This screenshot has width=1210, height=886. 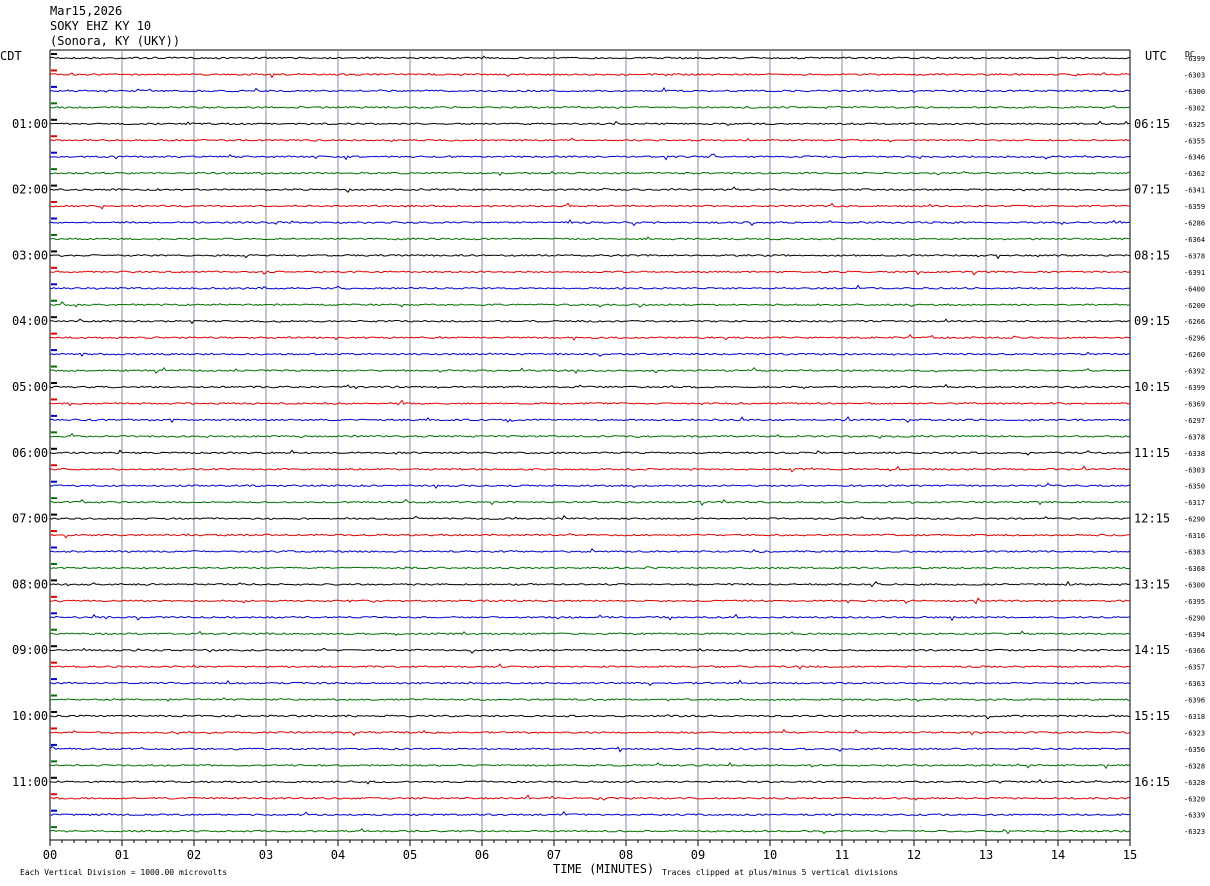 I want to click on left-hour-label: 10:00, so click(x=30, y=716).